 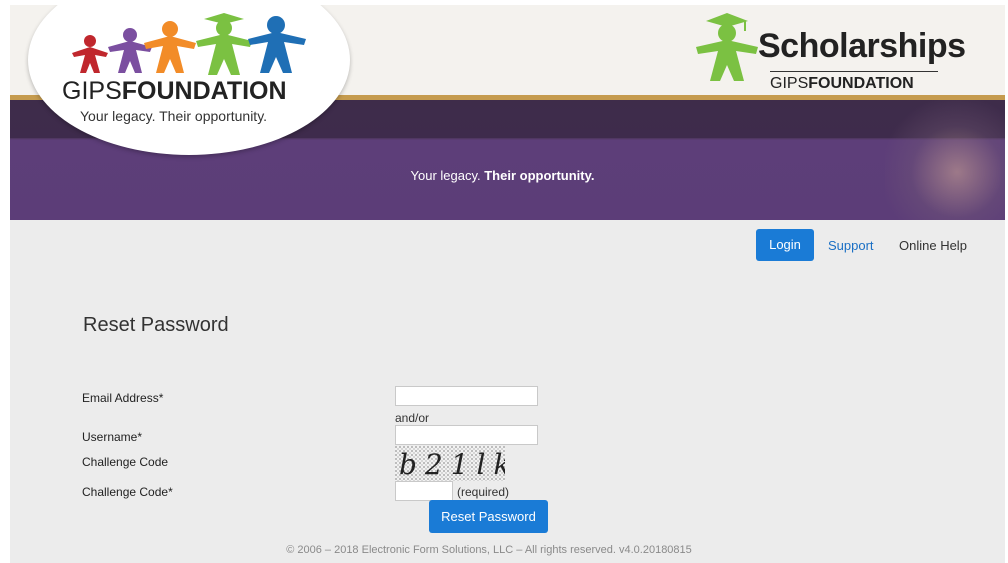 I want to click on scholarships-title: Scholarships, so click(x=862, y=46).